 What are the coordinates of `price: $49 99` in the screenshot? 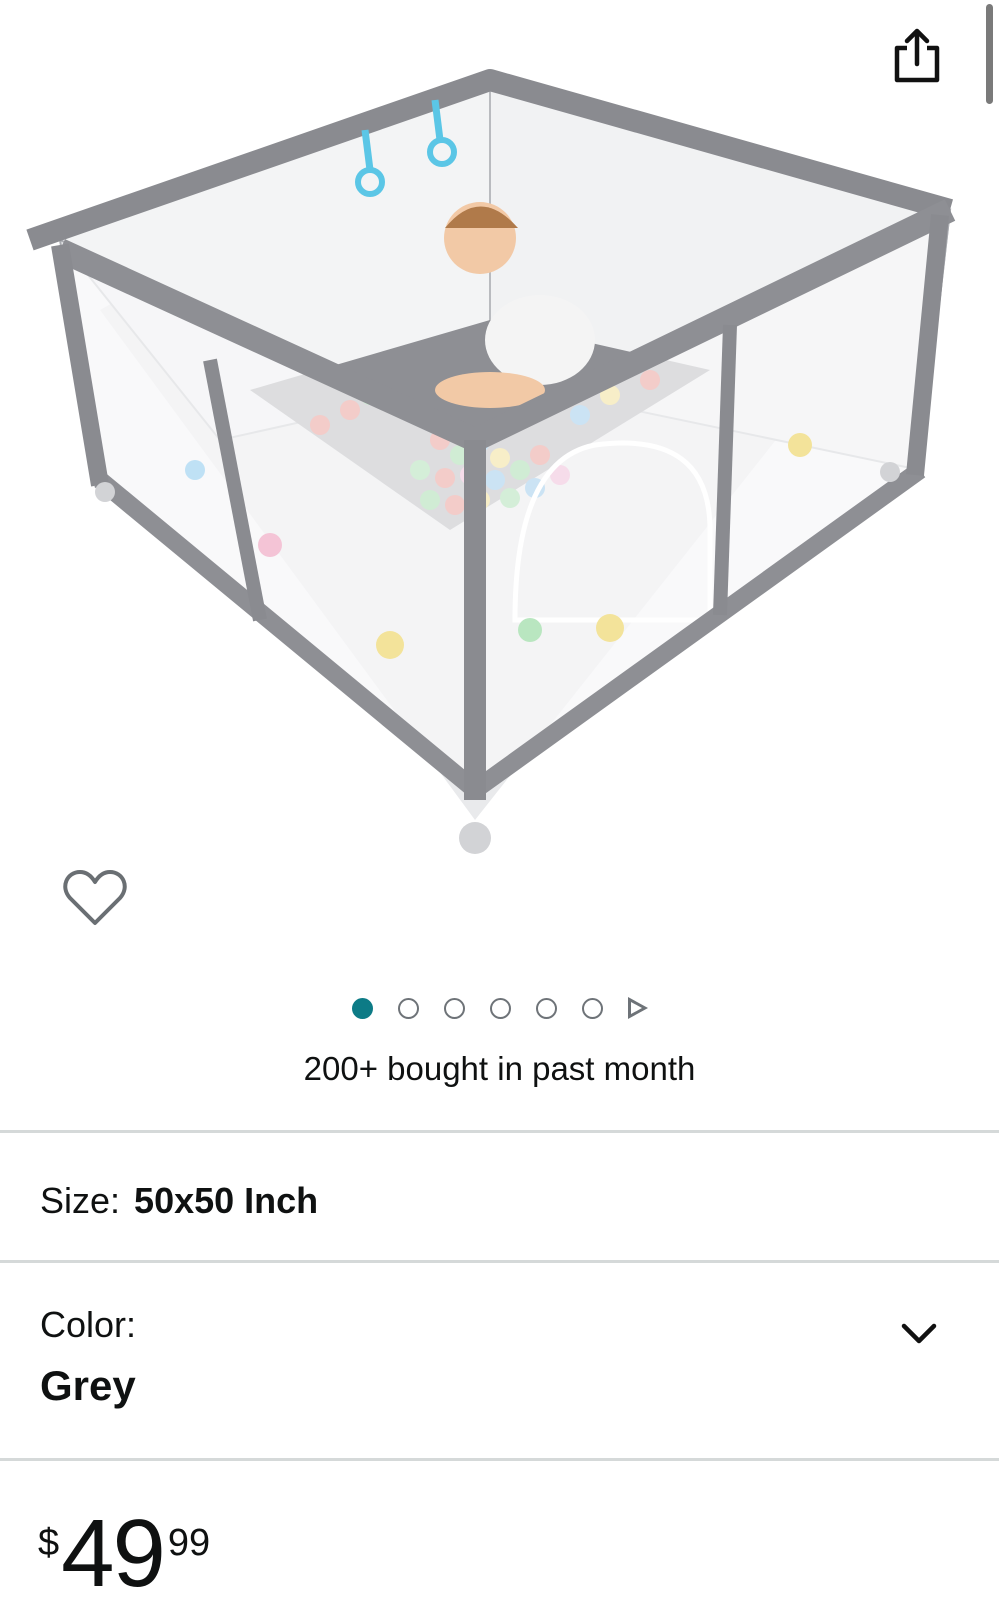 It's located at (124, 1553).